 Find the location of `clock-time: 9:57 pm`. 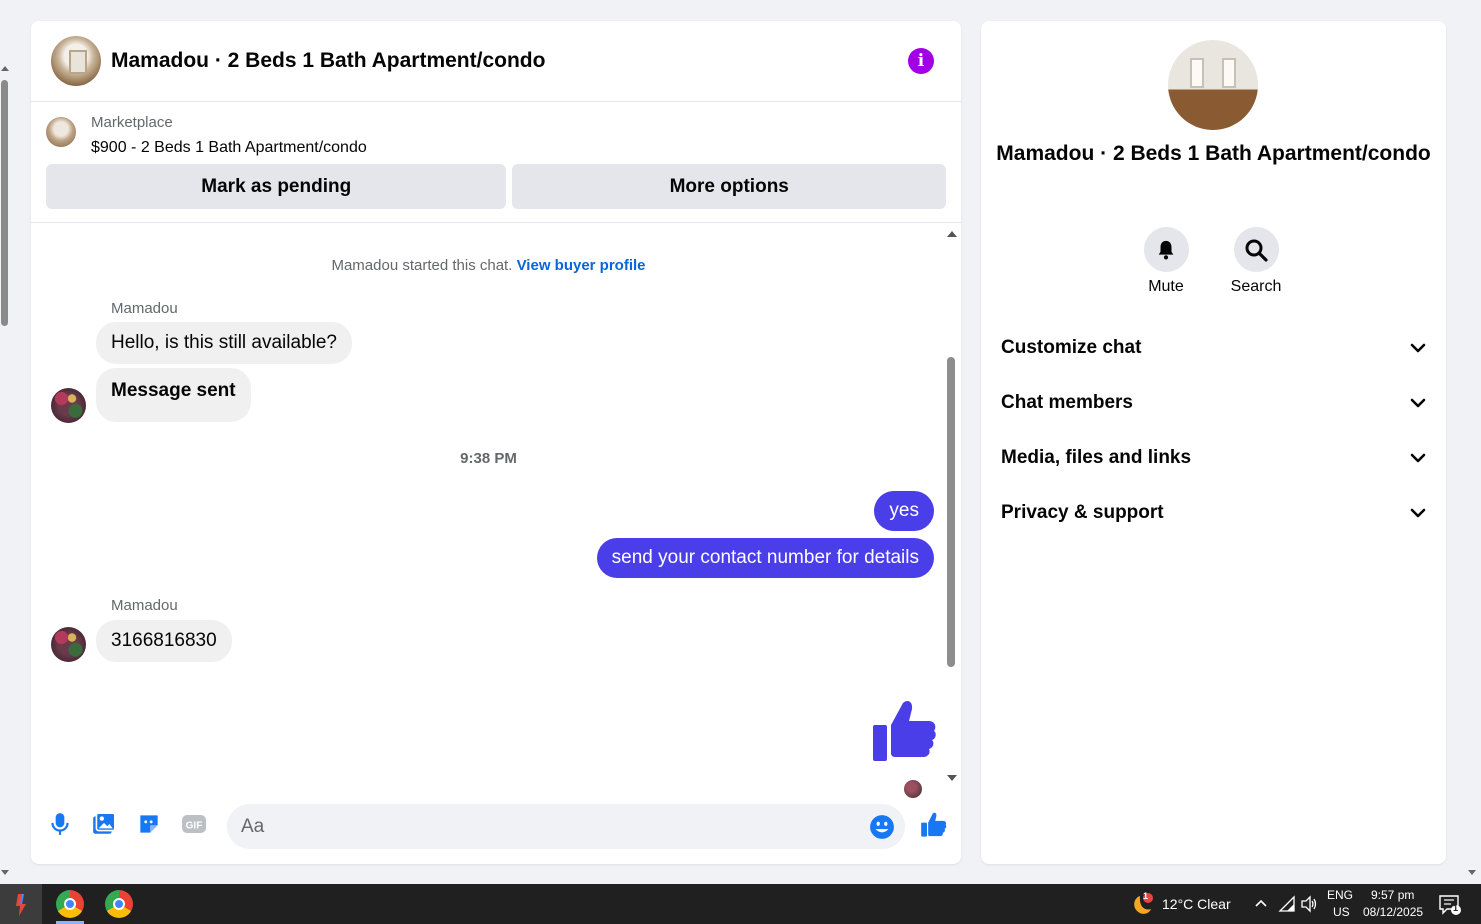

clock-time: 9:57 pm is located at coordinates (1392, 895).